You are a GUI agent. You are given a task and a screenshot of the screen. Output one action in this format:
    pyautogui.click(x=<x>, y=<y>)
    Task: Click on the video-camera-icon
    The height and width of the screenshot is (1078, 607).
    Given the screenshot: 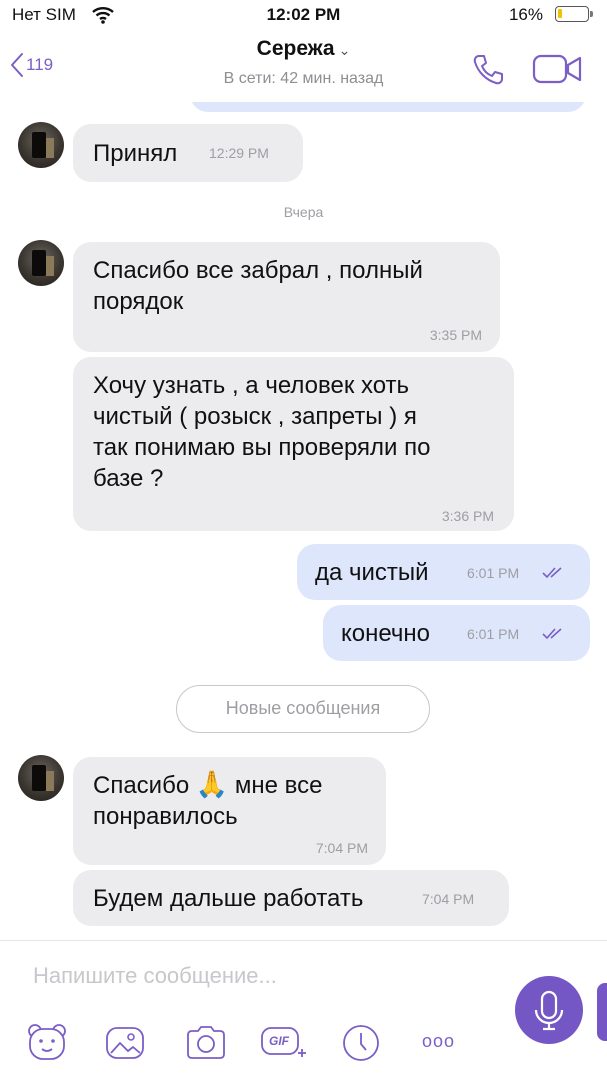 What is the action you would take?
    pyautogui.click(x=557, y=69)
    